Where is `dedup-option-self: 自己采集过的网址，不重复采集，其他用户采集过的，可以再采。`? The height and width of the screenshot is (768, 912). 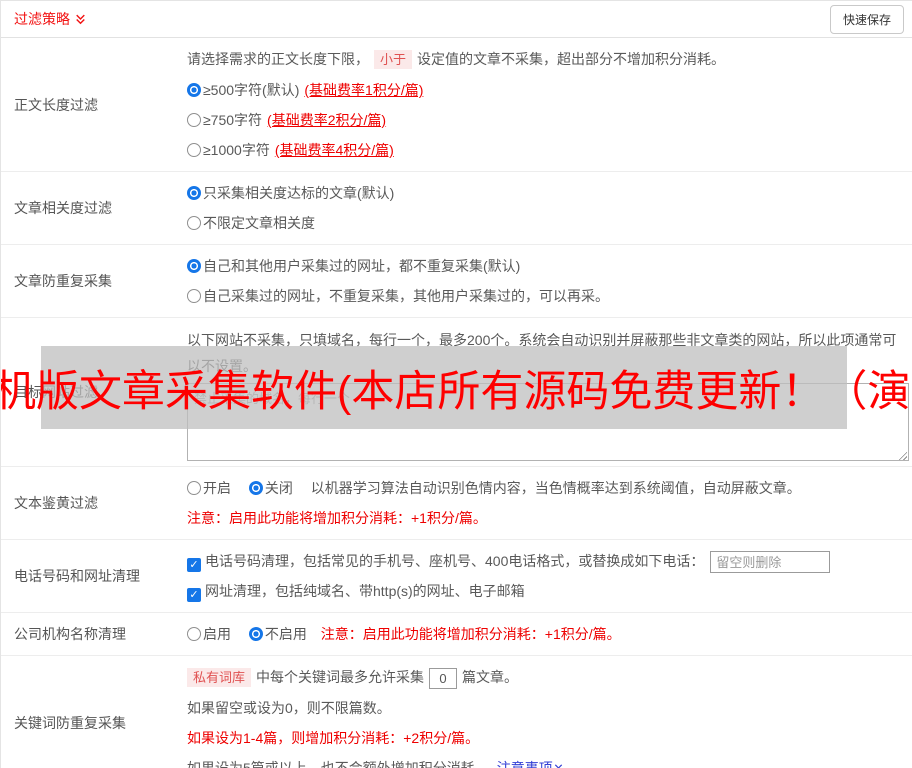 dedup-option-self: 自己采集过的网址，不重复采集，其他用户采集过的，可以再采。 is located at coordinates (544, 296).